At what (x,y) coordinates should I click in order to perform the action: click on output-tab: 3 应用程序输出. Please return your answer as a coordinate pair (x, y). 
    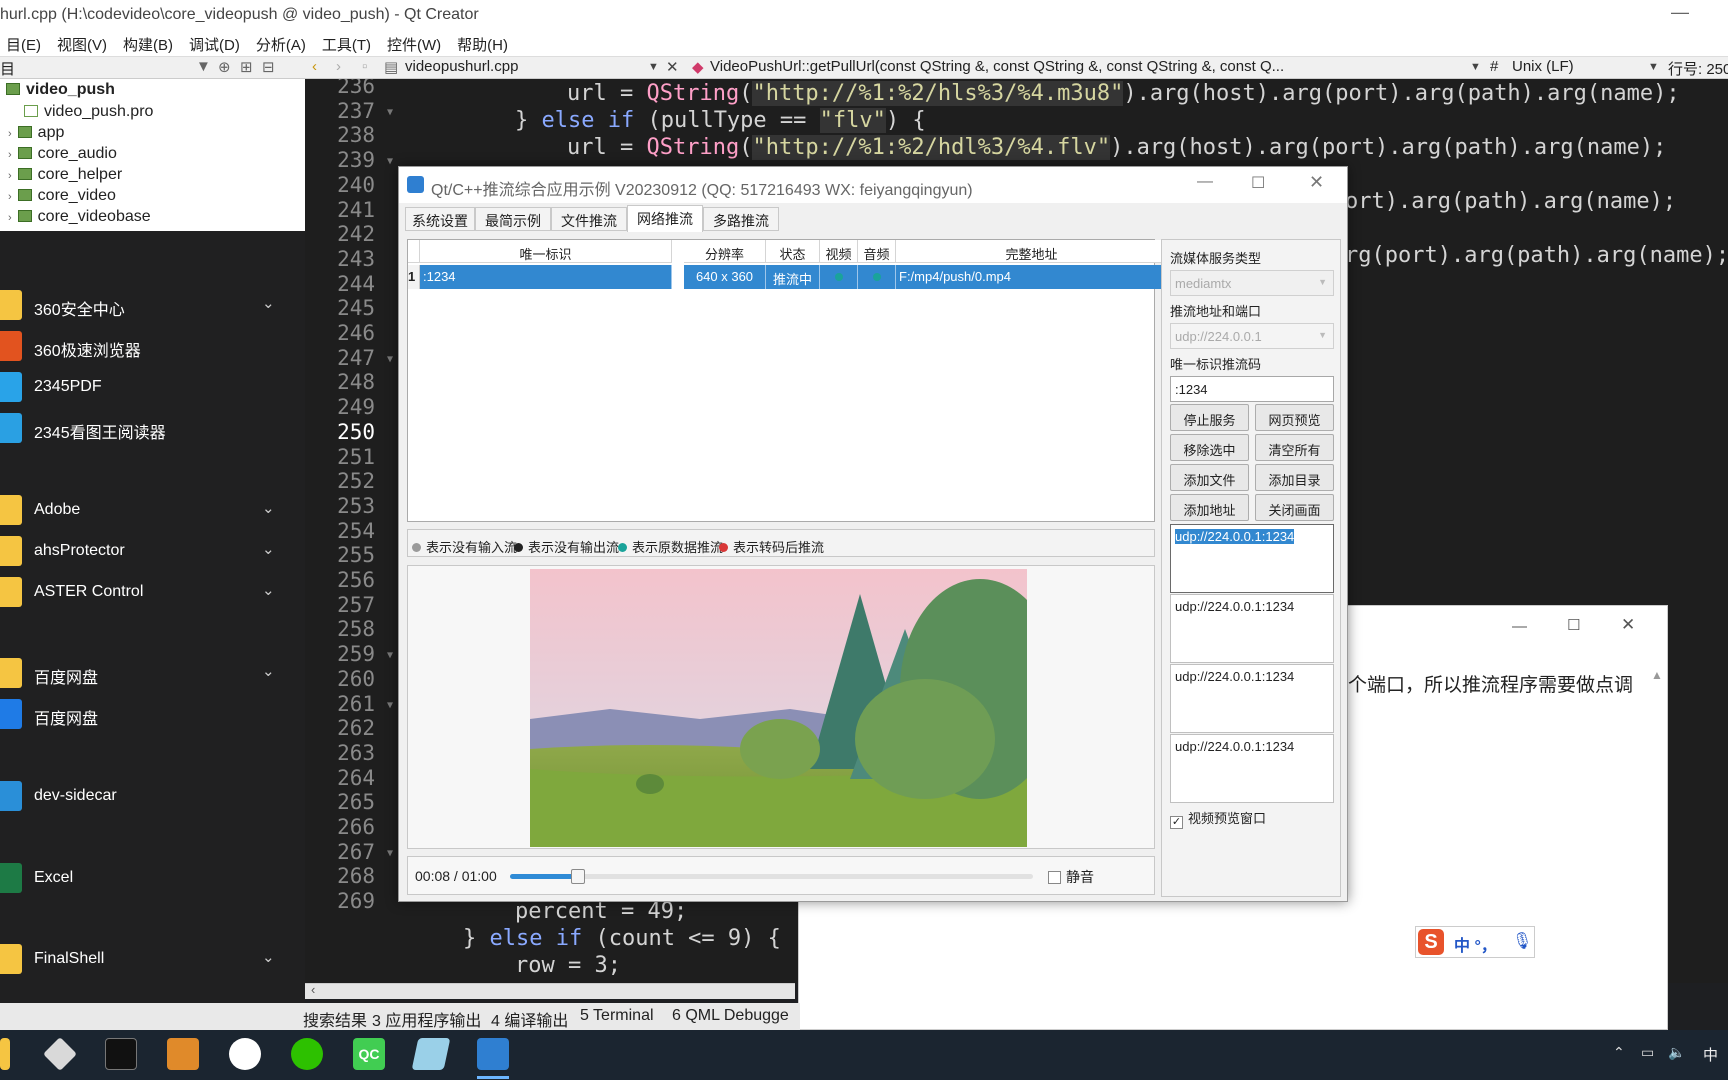
    Looking at the image, I should click on (426, 1019).